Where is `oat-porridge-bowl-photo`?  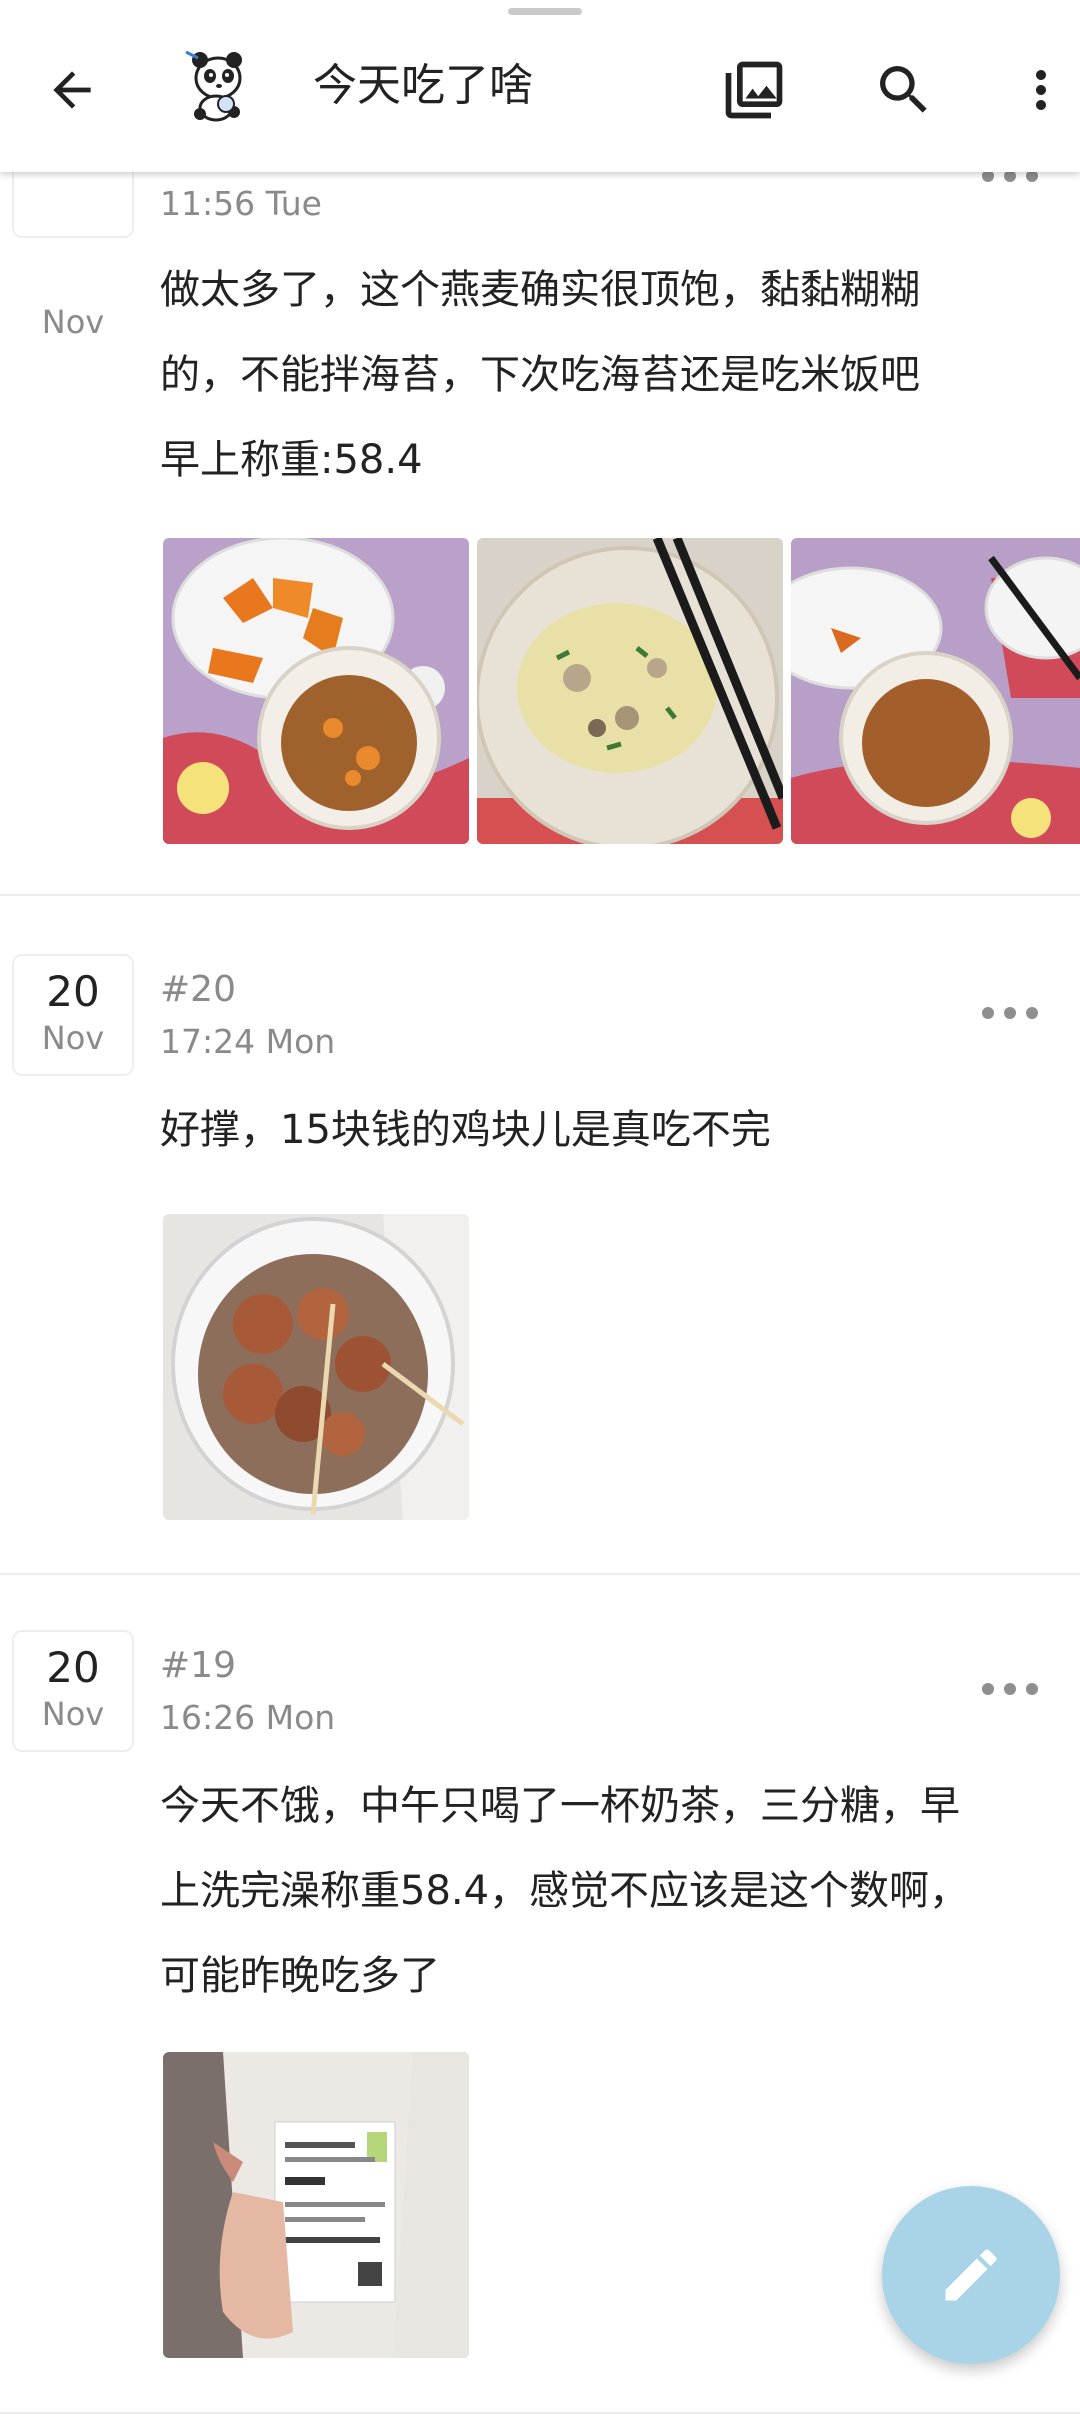
oat-porridge-bowl-photo is located at coordinates (935, 691).